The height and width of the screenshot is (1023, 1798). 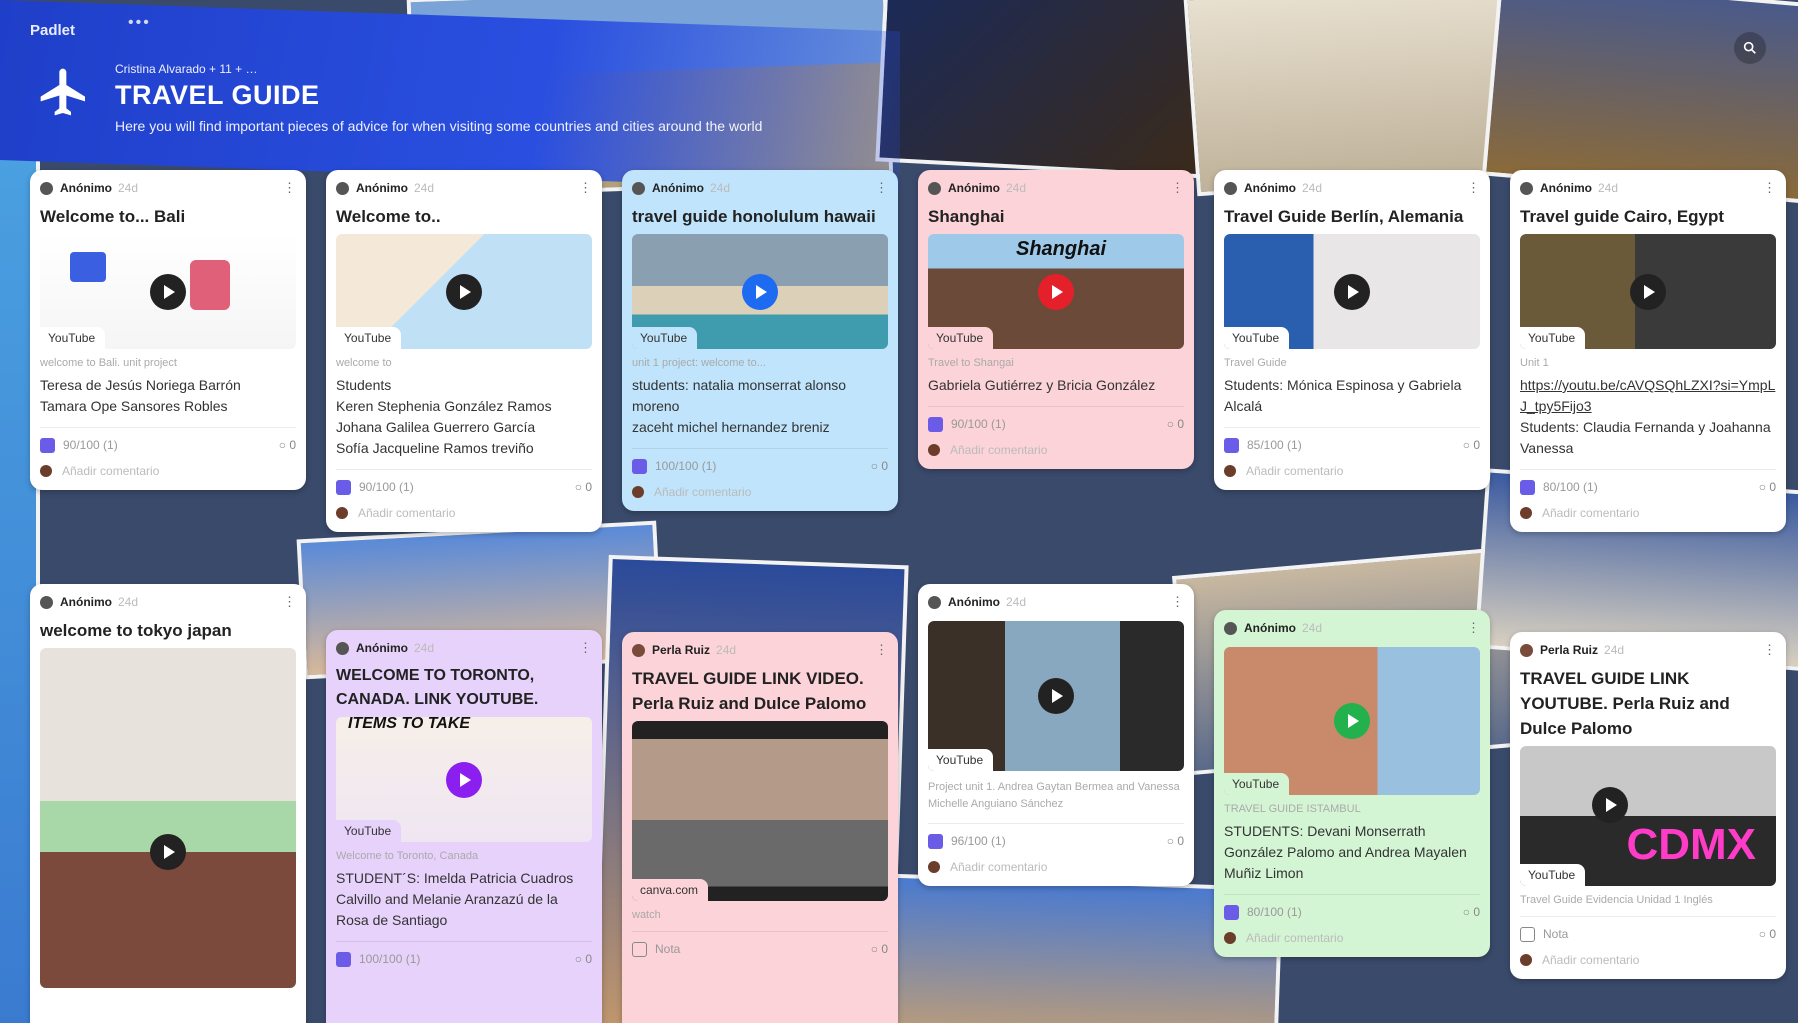 I want to click on post-card-tokyo: Anónimo 24d ⋮ welcome to tokyo japan, so click(x=168, y=803).